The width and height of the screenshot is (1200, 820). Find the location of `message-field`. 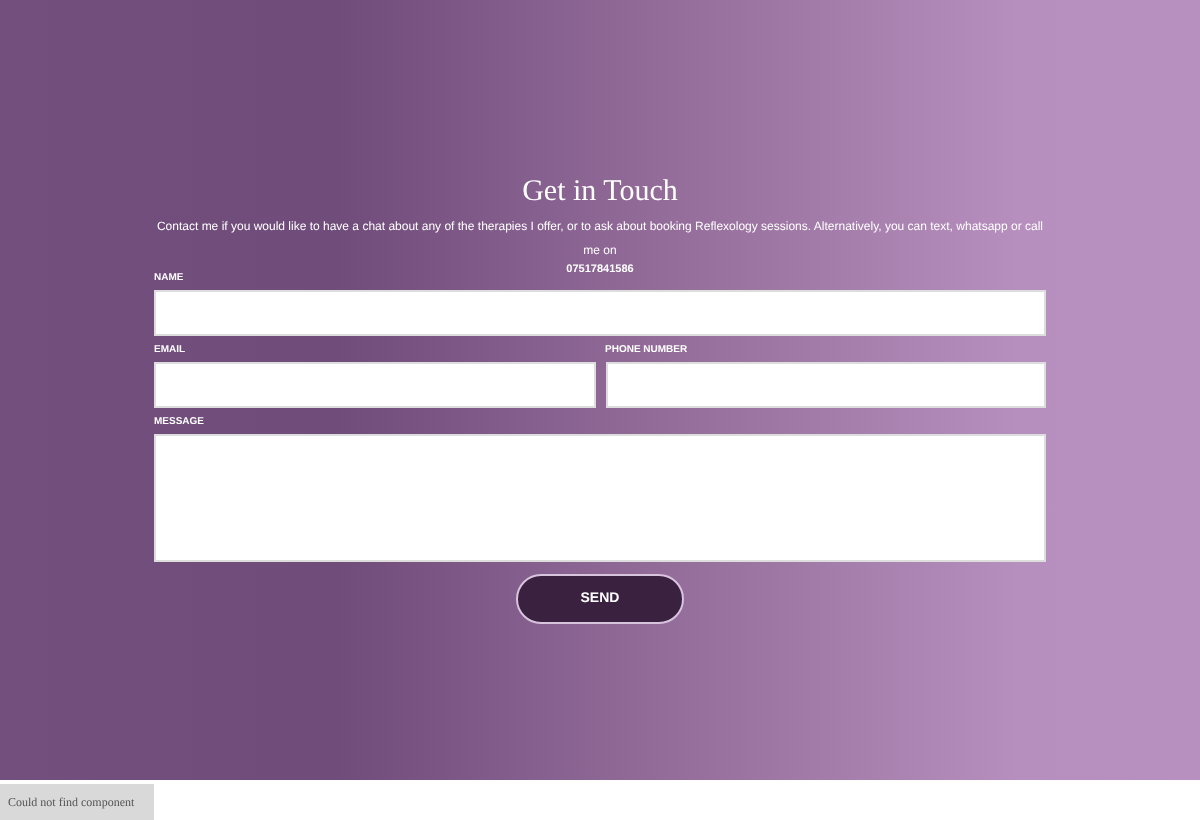

message-field is located at coordinates (600, 498).